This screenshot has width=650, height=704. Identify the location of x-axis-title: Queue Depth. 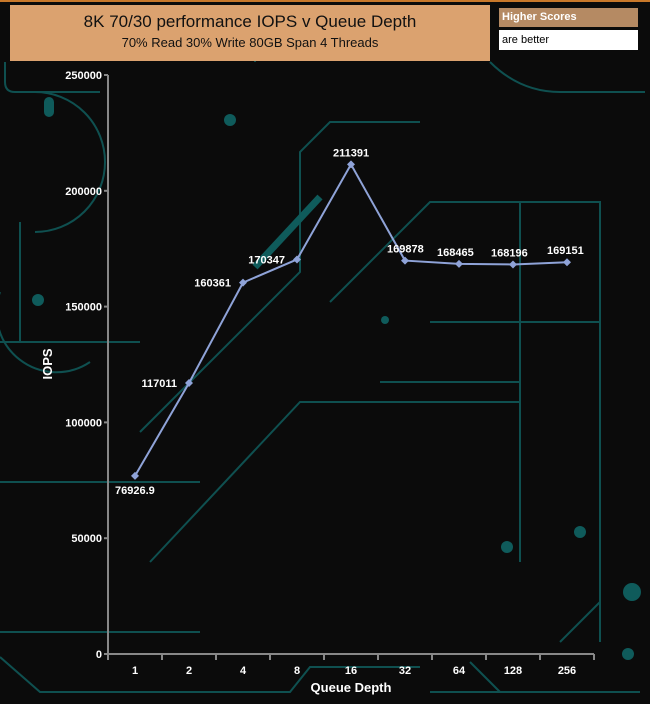
(351, 687).